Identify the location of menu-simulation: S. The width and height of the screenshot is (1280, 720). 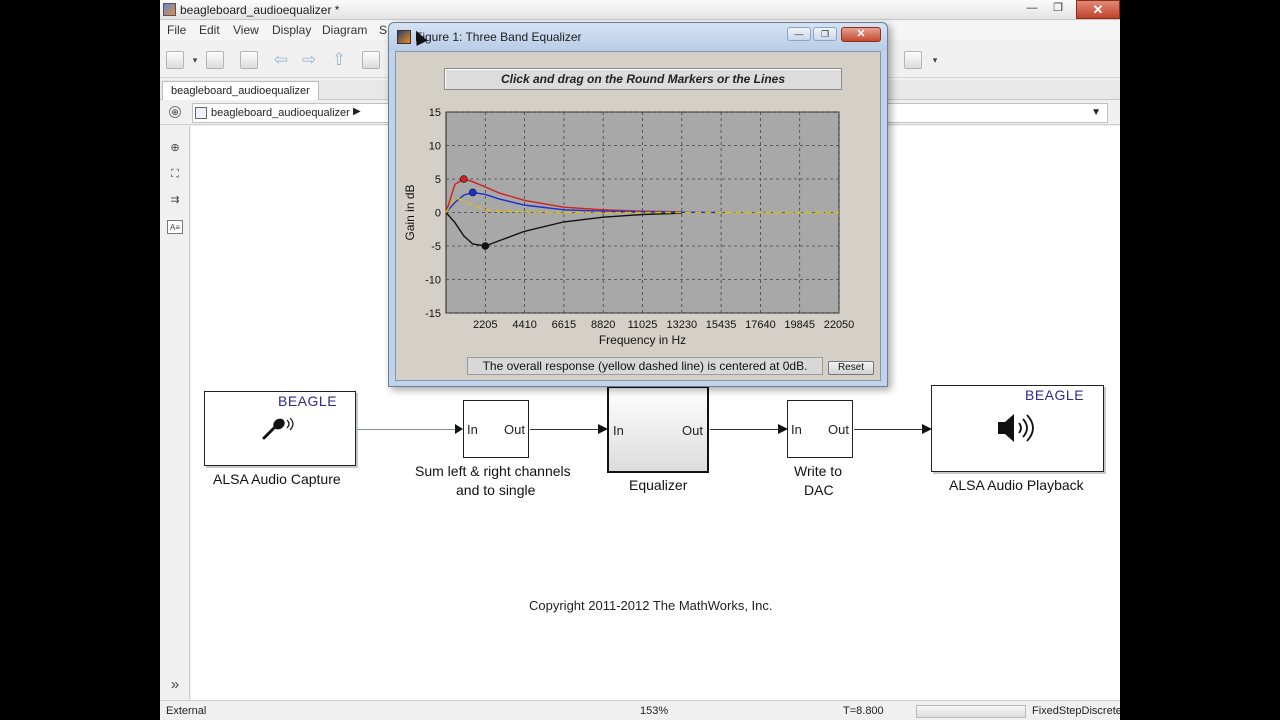
(383, 30).